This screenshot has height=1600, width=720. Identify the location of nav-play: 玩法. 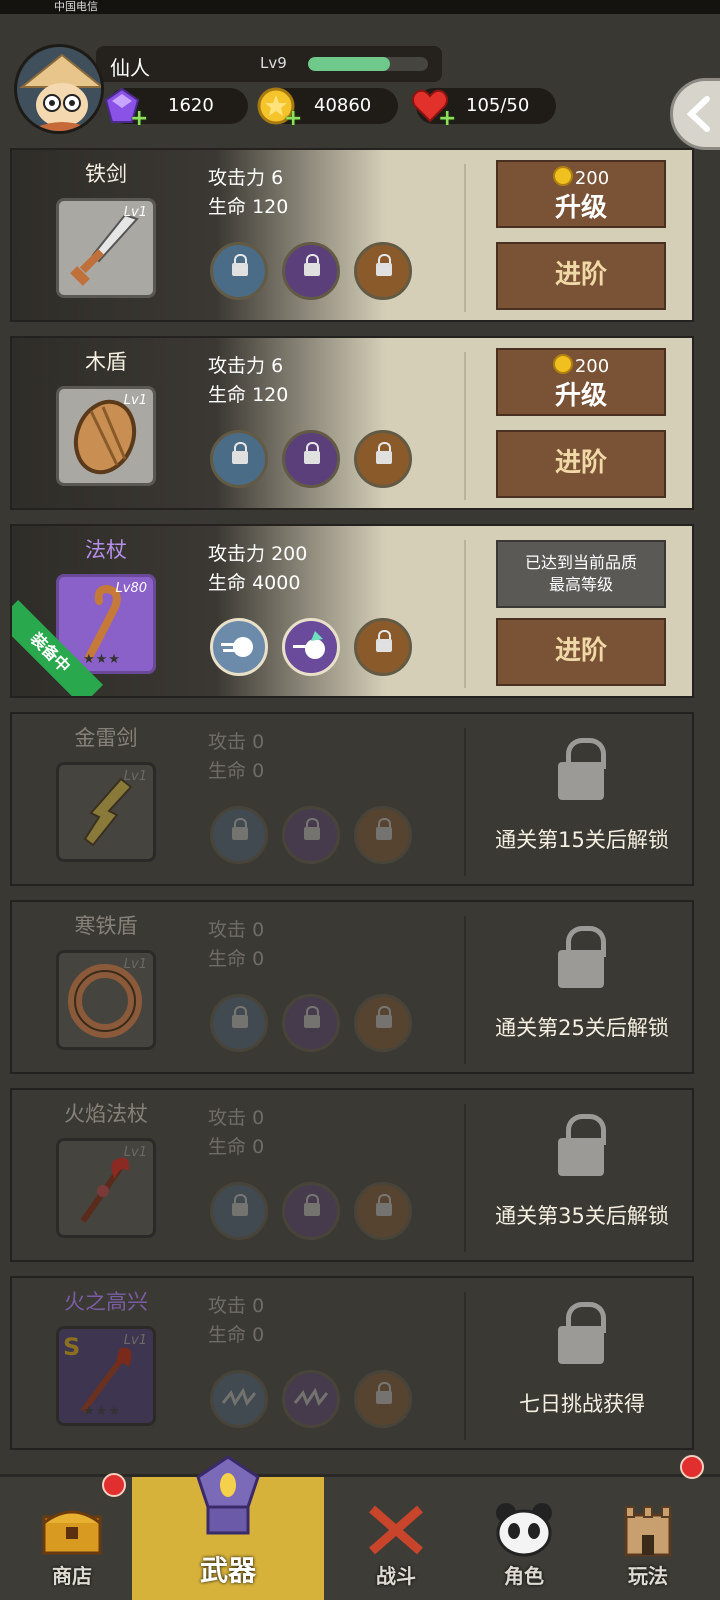
(648, 1538).